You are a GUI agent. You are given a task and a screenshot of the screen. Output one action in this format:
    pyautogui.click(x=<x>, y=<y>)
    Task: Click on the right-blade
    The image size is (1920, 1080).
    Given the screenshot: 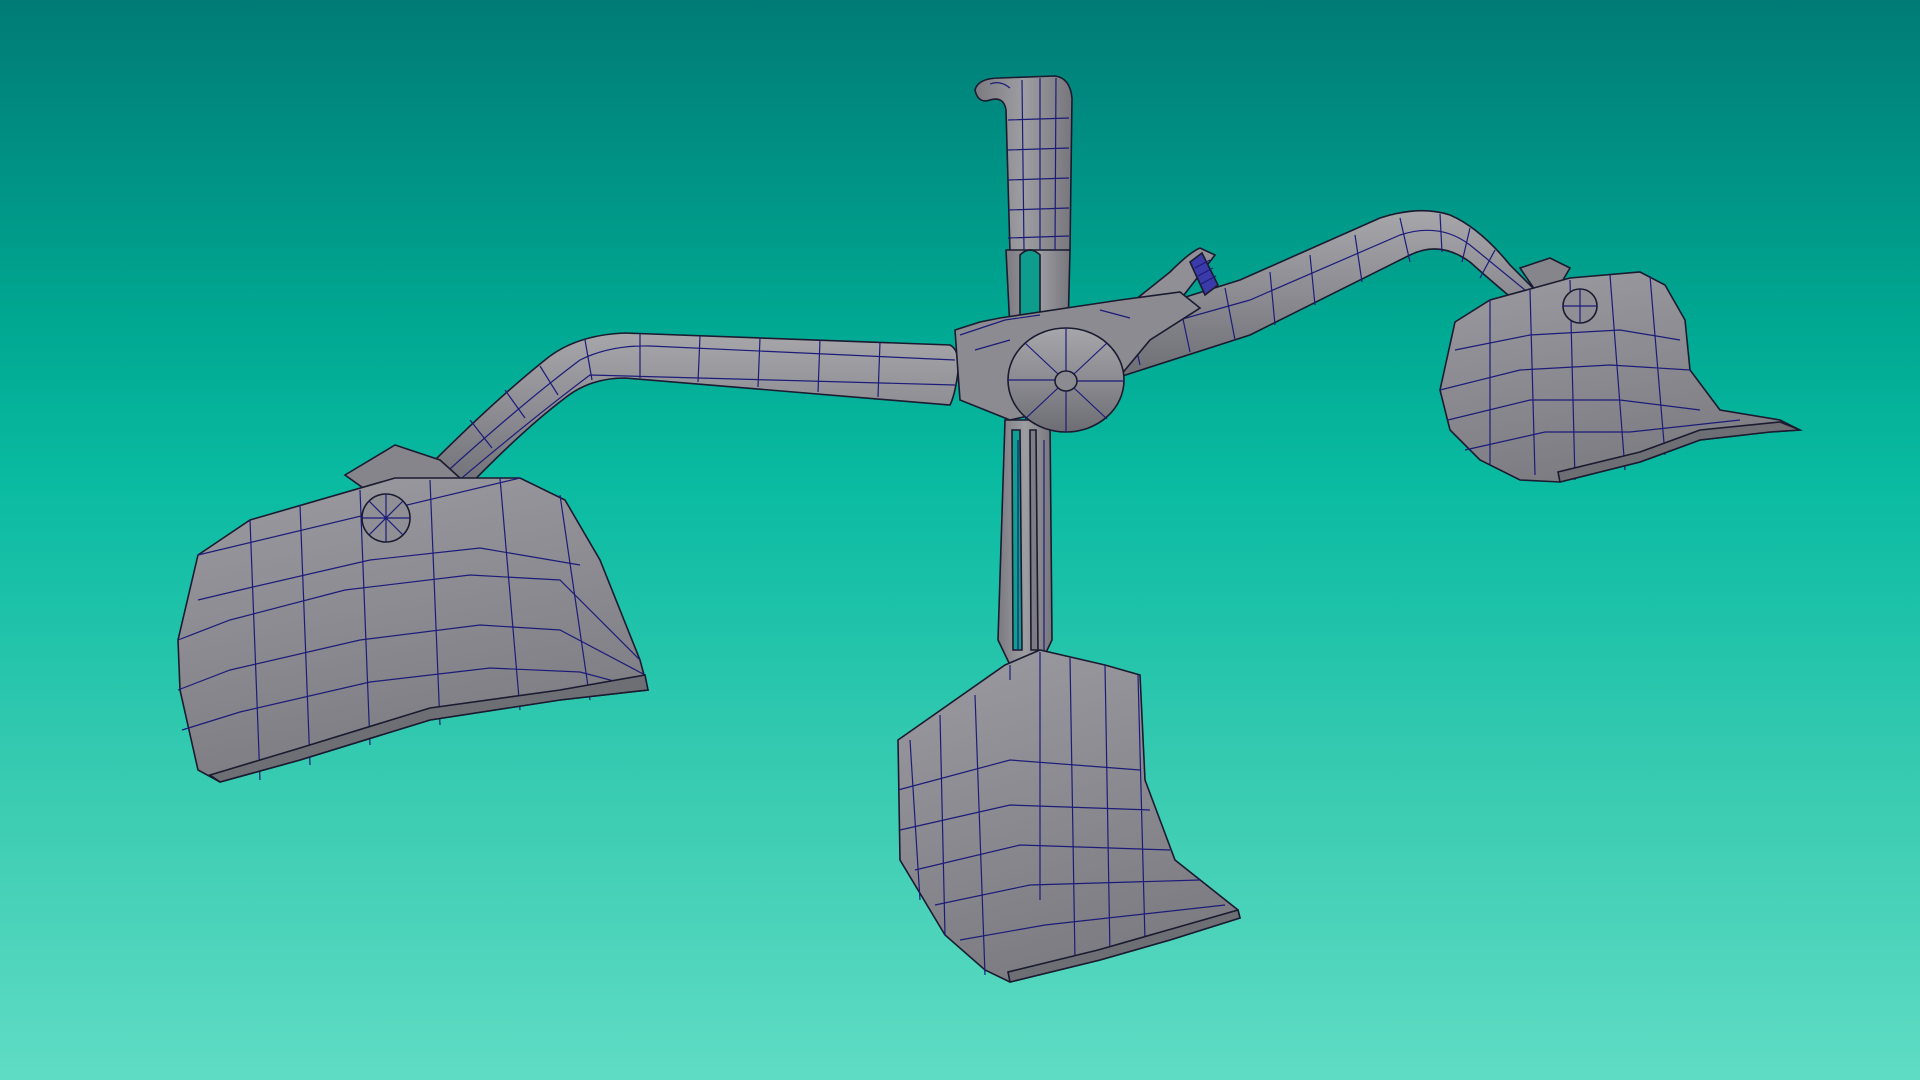 What is the action you would take?
    pyautogui.click(x=1621, y=377)
    